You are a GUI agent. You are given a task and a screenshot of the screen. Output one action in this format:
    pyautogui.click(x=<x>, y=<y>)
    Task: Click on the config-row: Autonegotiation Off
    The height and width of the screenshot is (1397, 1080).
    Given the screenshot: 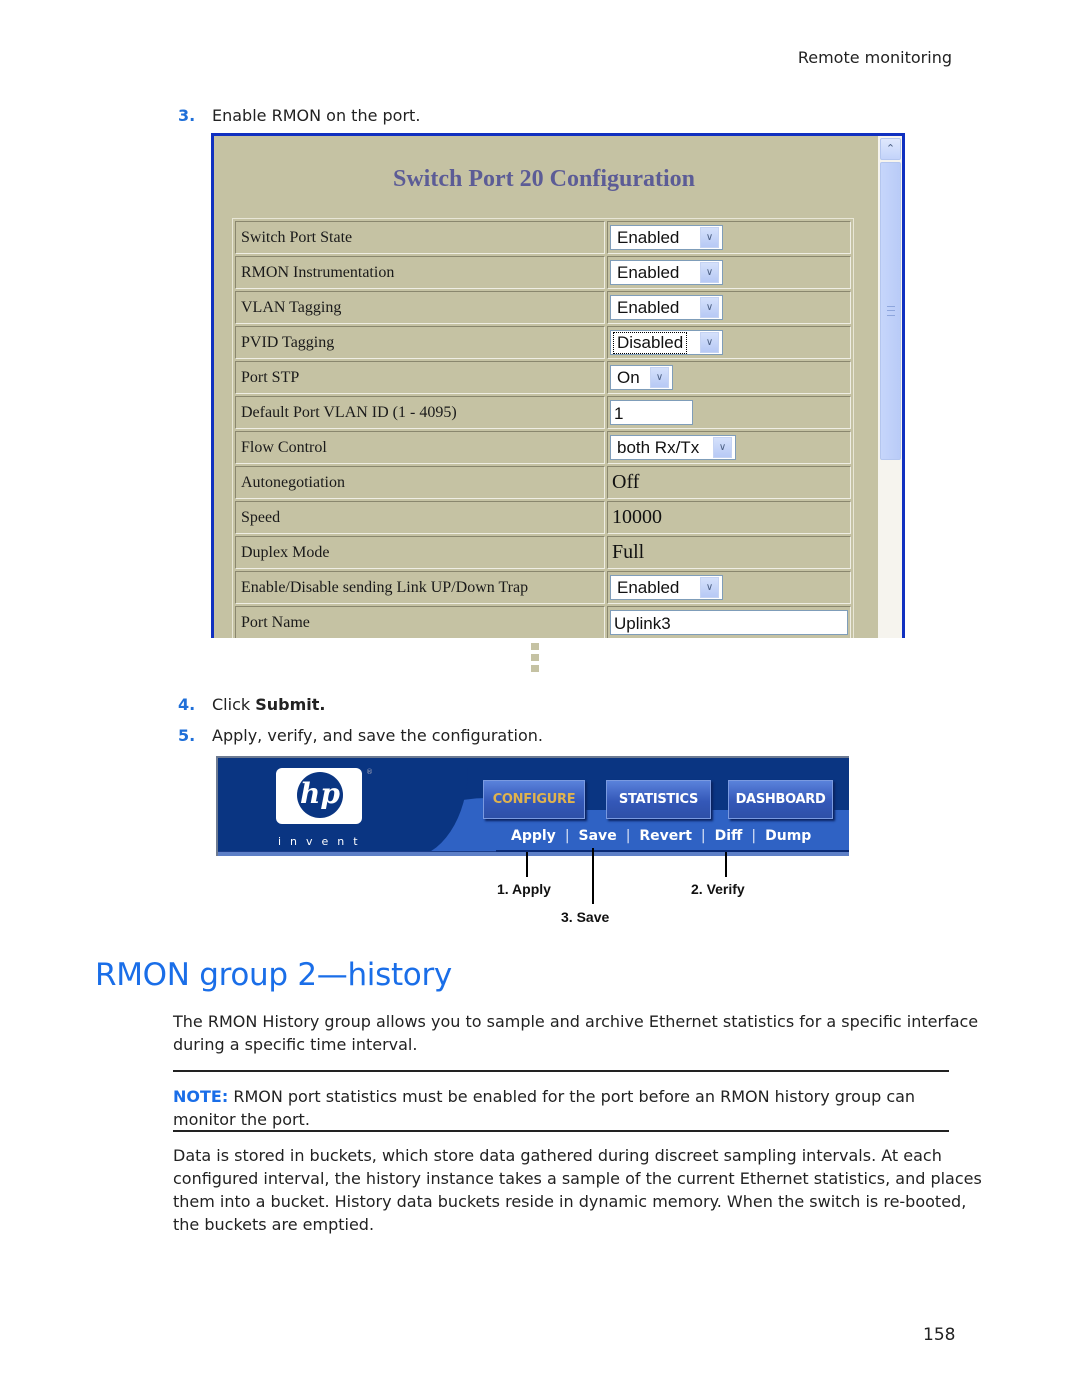 What is the action you would take?
    pyautogui.click(x=543, y=482)
    